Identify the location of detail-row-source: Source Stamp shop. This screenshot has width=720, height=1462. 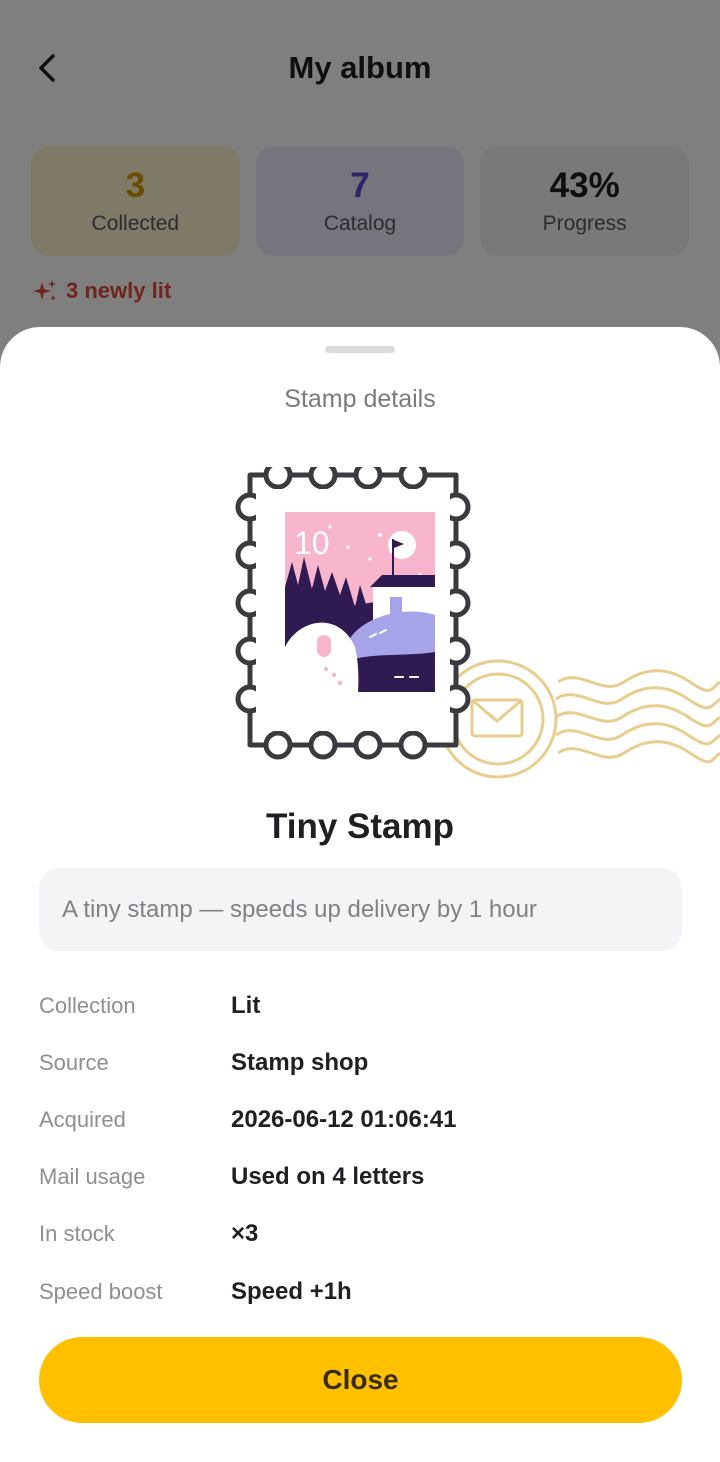
(360, 1062).